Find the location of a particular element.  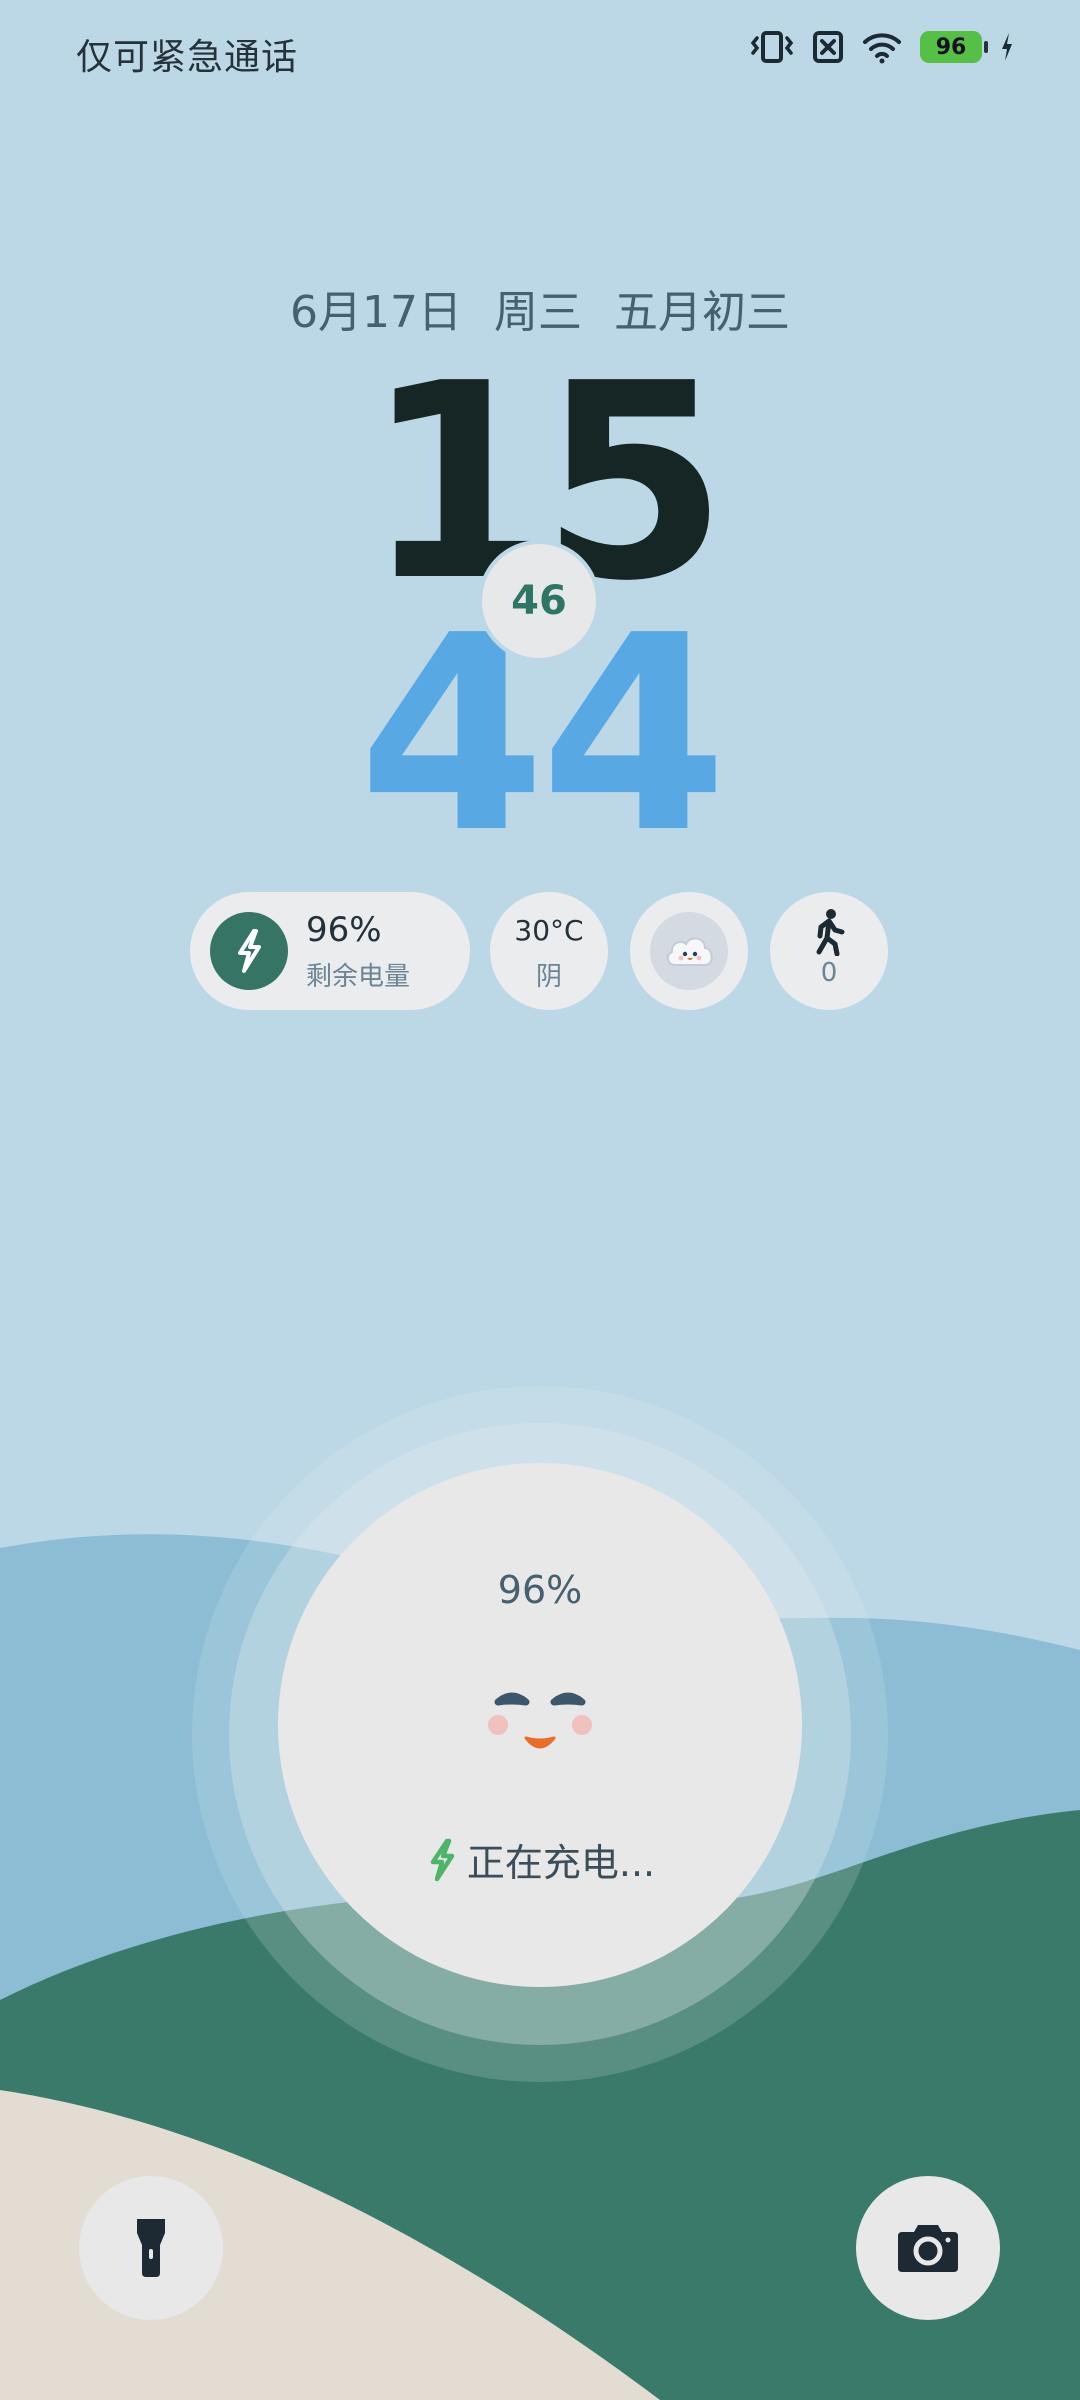

battery-percent: 96% is located at coordinates (344, 930).